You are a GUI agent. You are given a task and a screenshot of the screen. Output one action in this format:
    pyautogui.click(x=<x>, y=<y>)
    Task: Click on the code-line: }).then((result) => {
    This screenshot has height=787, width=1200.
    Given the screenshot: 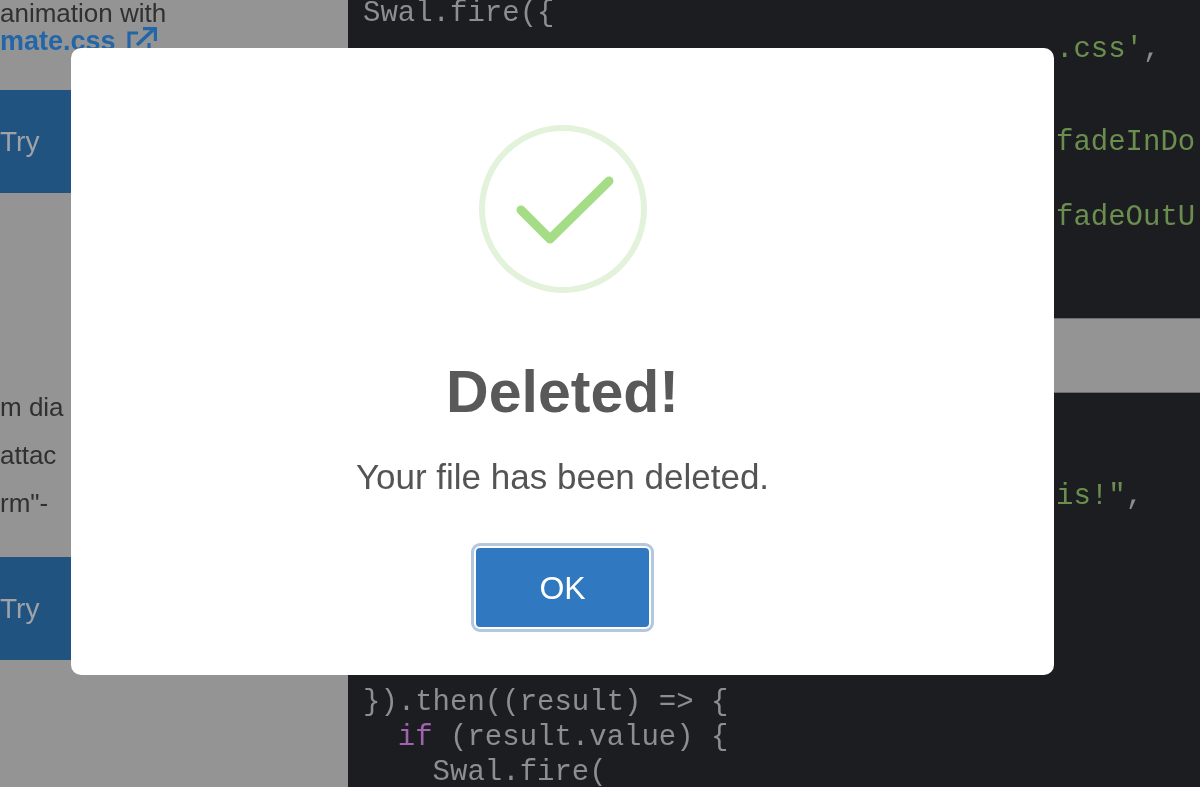 What is the action you would take?
    pyautogui.click(x=546, y=703)
    